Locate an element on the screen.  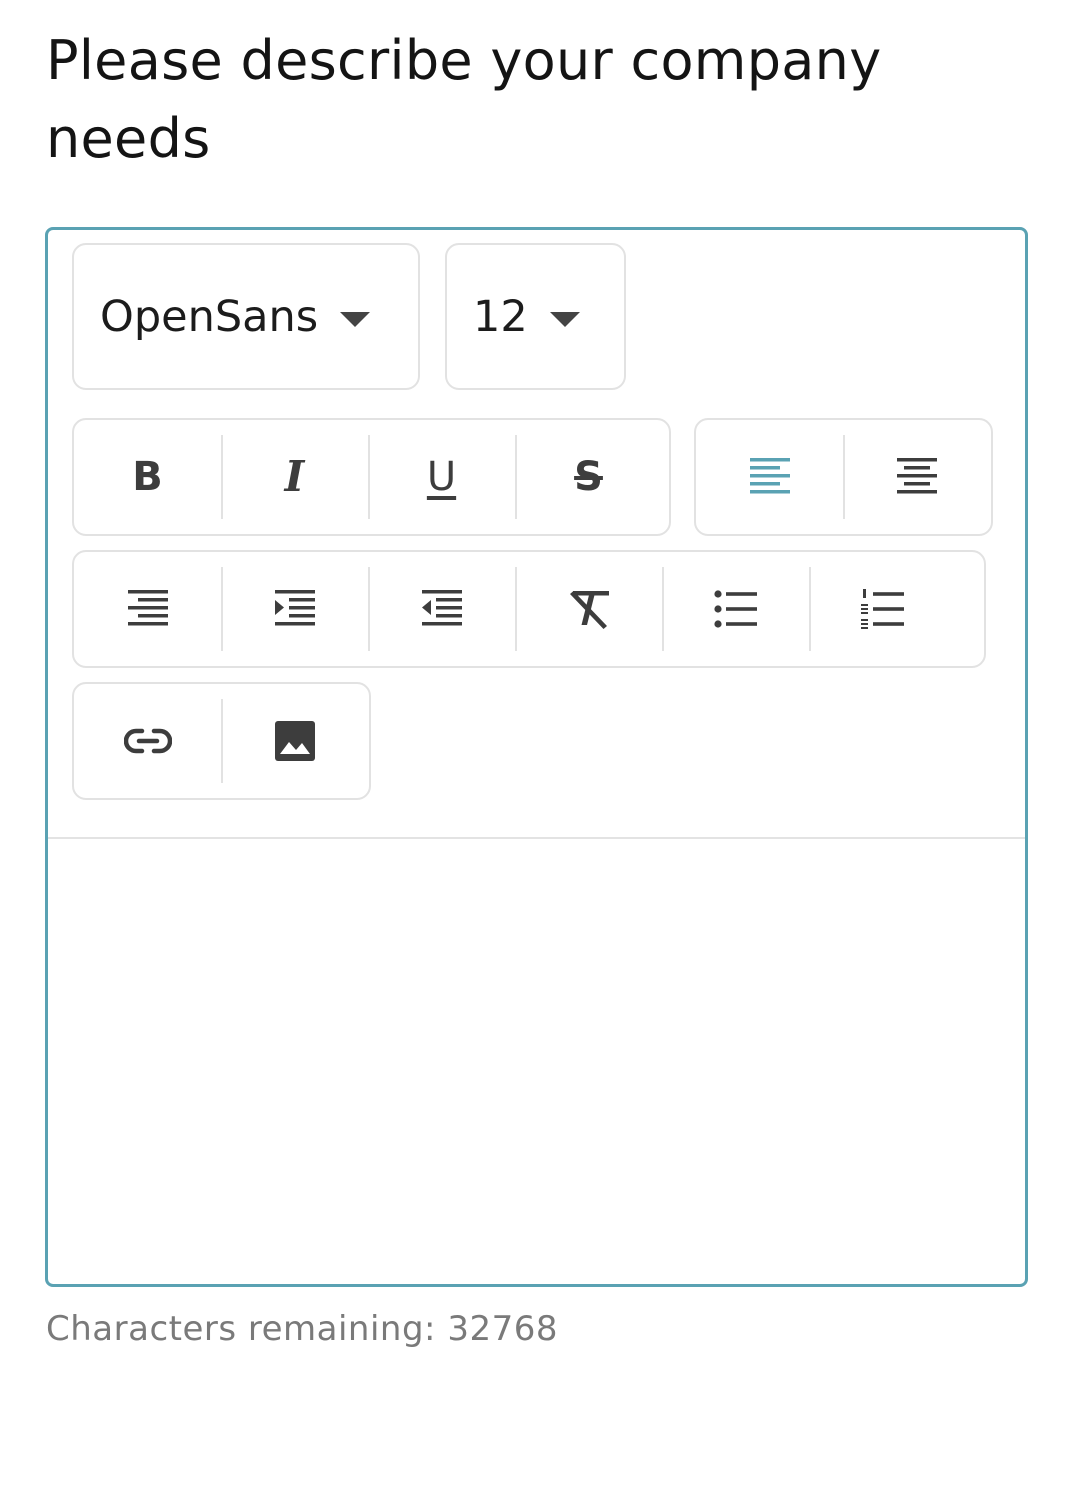
alignment-group is located at coordinates (843, 477).